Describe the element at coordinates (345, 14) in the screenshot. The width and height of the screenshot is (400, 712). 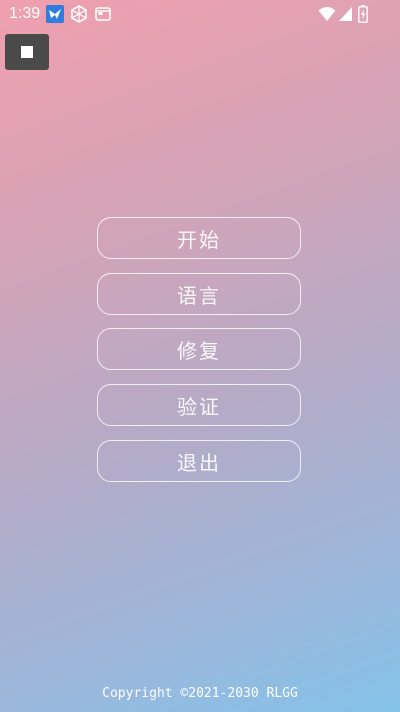
I see `cell-signal-icon` at that location.